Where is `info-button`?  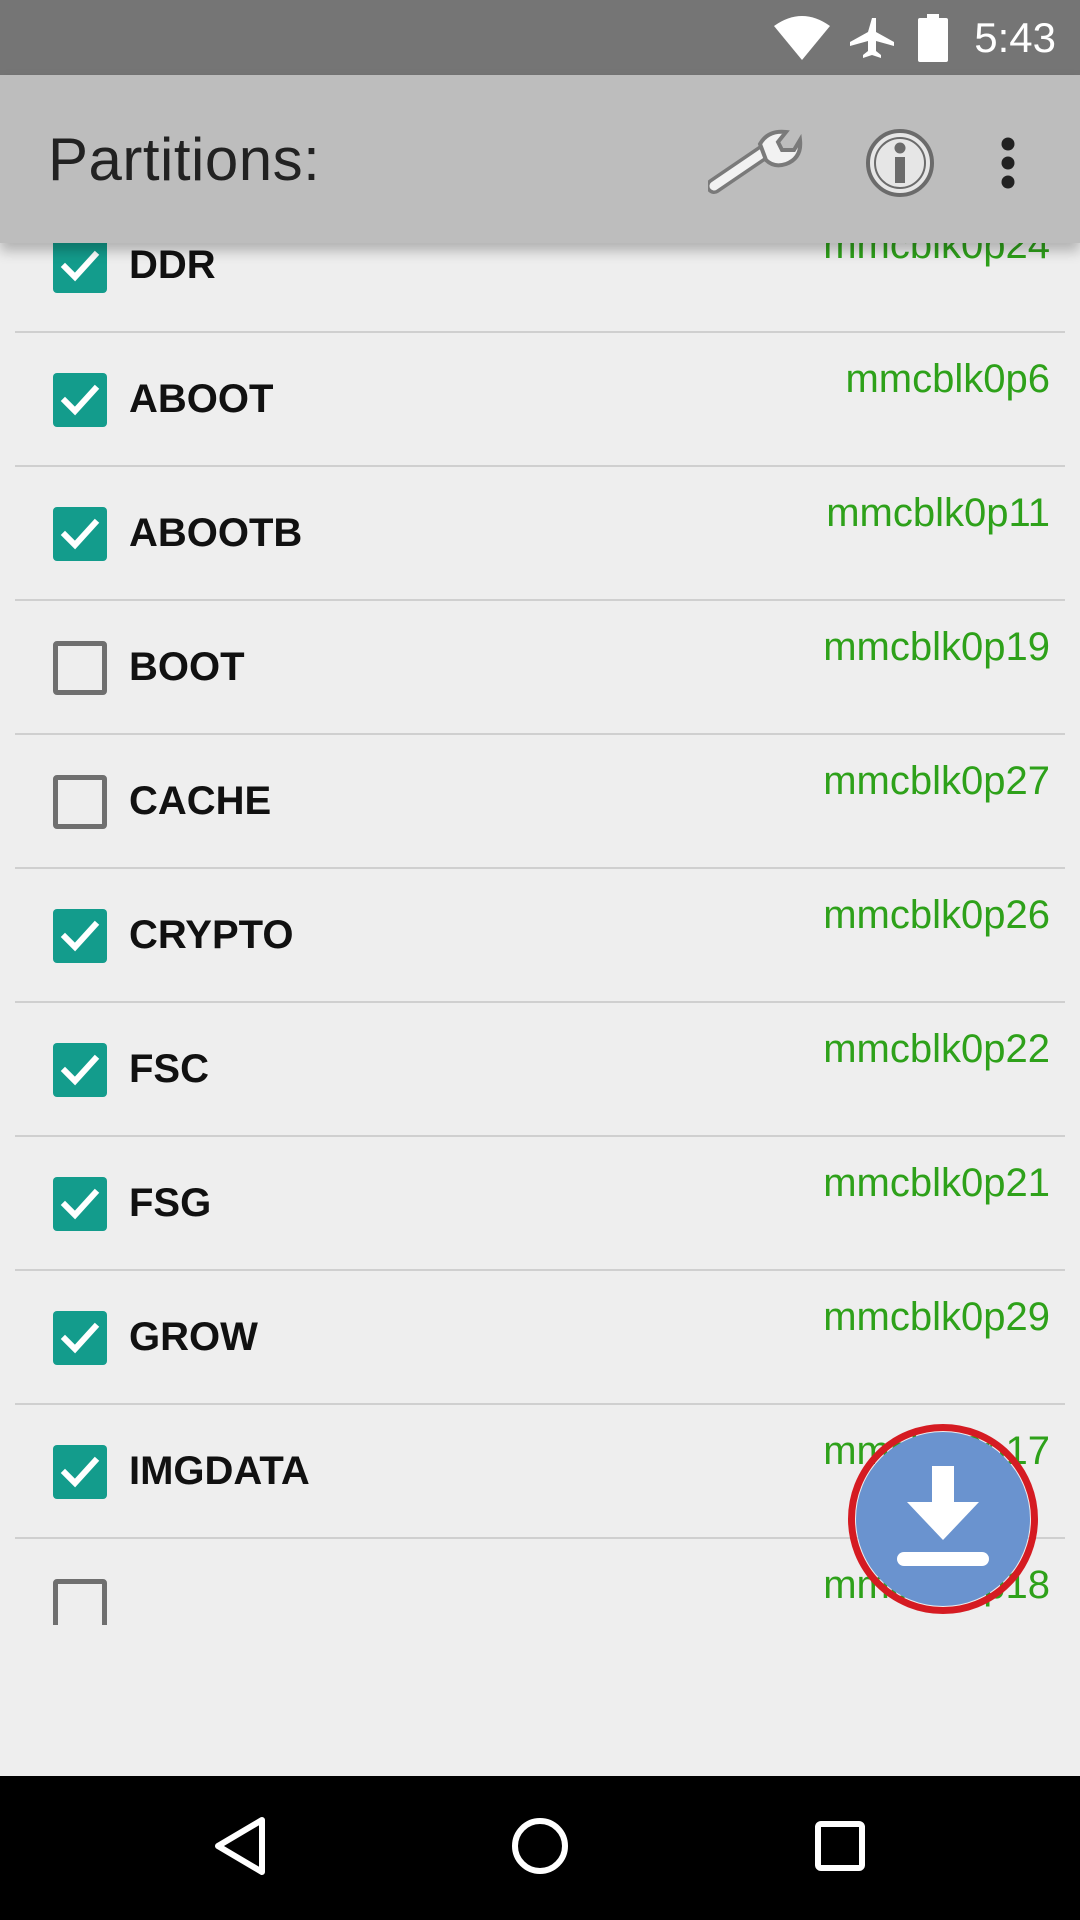
info-button is located at coordinates (900, 165).